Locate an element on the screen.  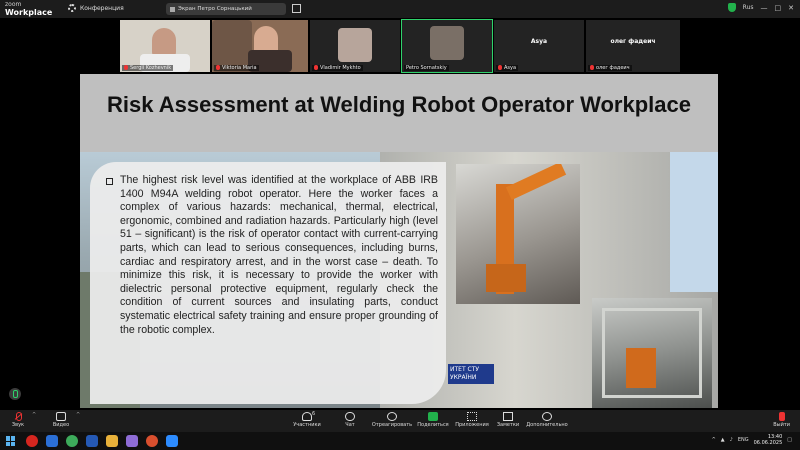
participant-name: Vladimir Mykhto is located at coordinates (337, 68).